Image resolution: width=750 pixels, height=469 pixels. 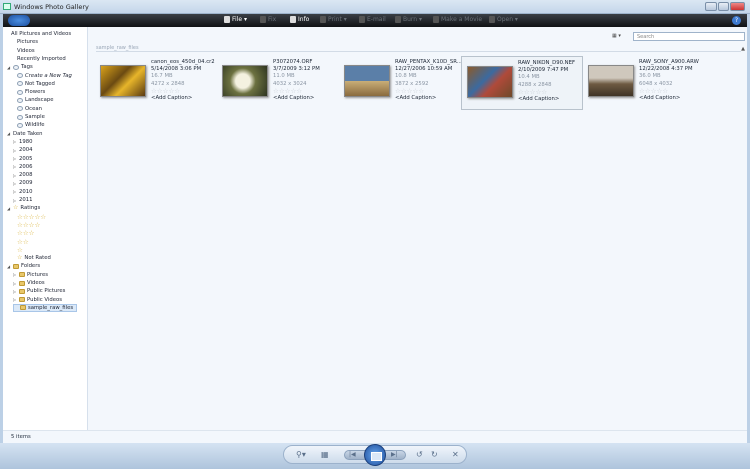 I want to click on slideshow-button, so click(x=375, y=455).